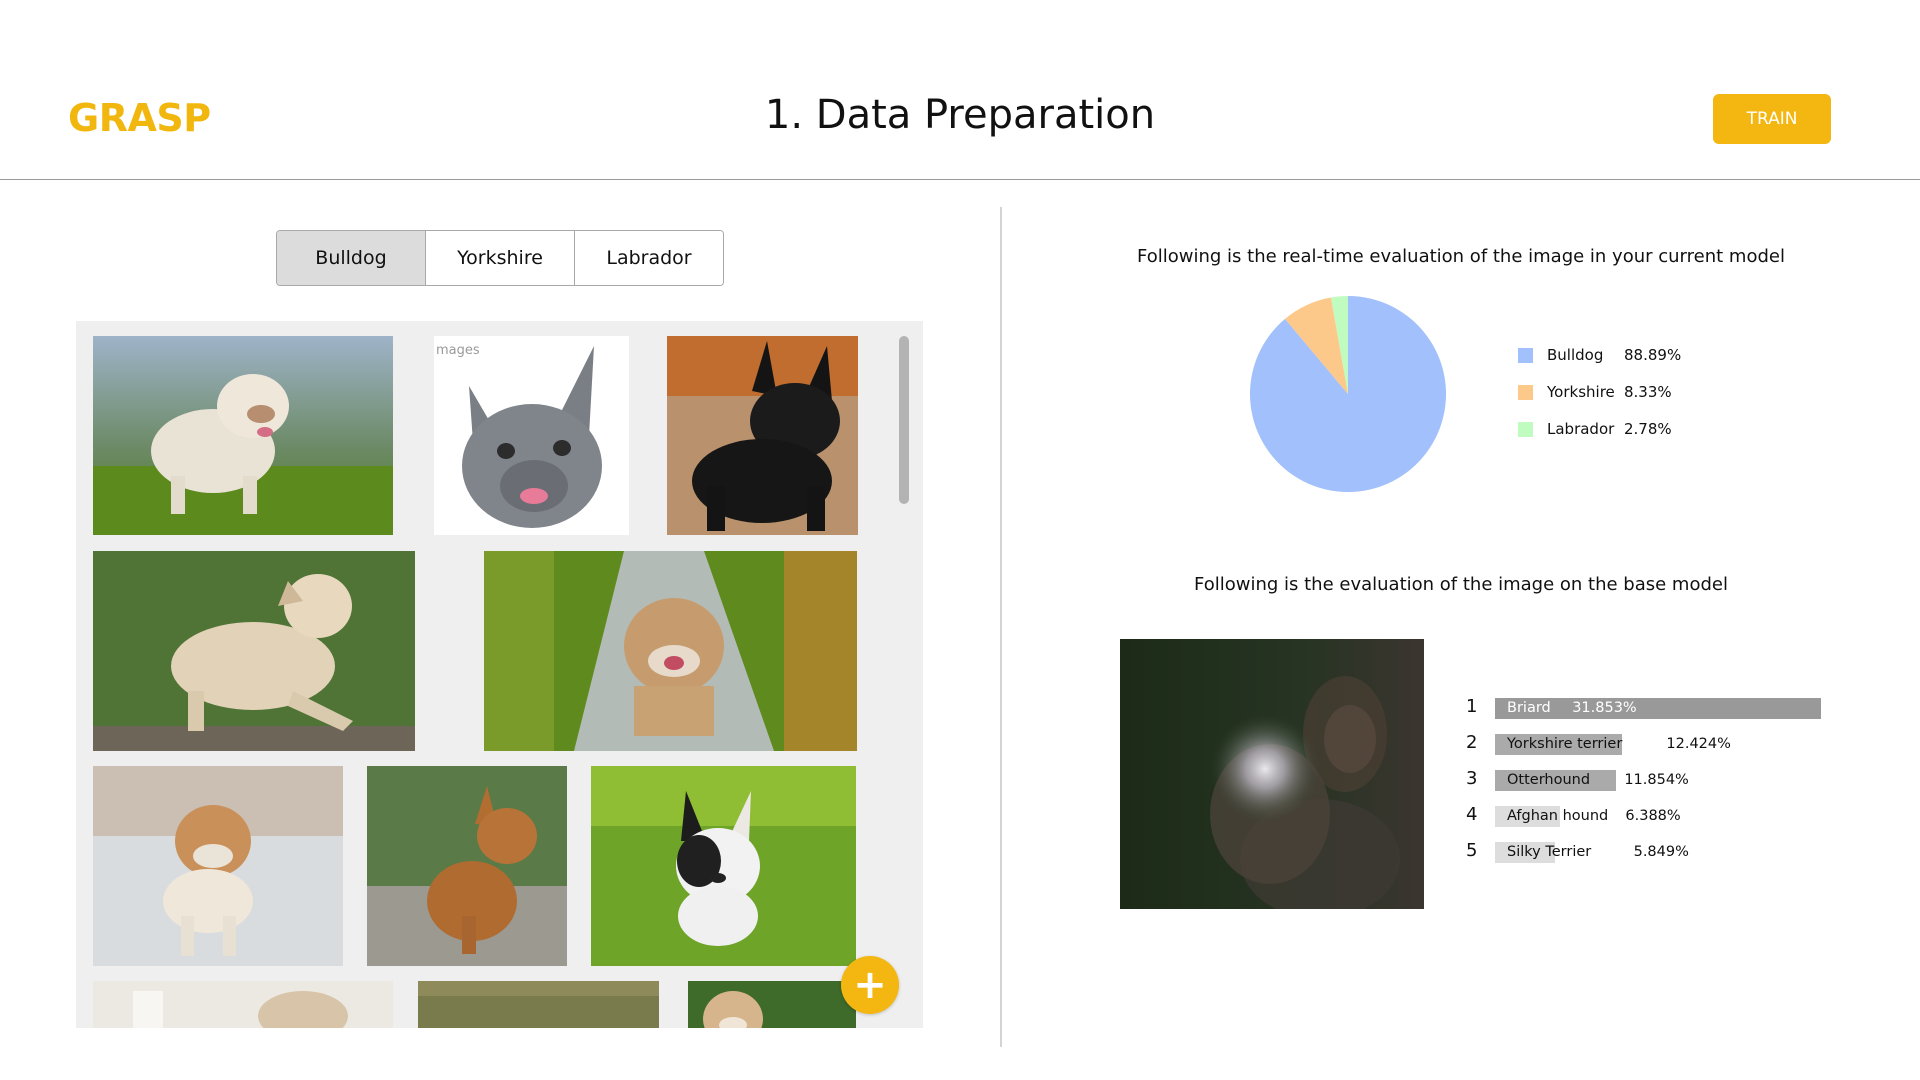  Describe the element at coordinates (1001, 627) in the screenshot. I see `panel-divider` at that location.